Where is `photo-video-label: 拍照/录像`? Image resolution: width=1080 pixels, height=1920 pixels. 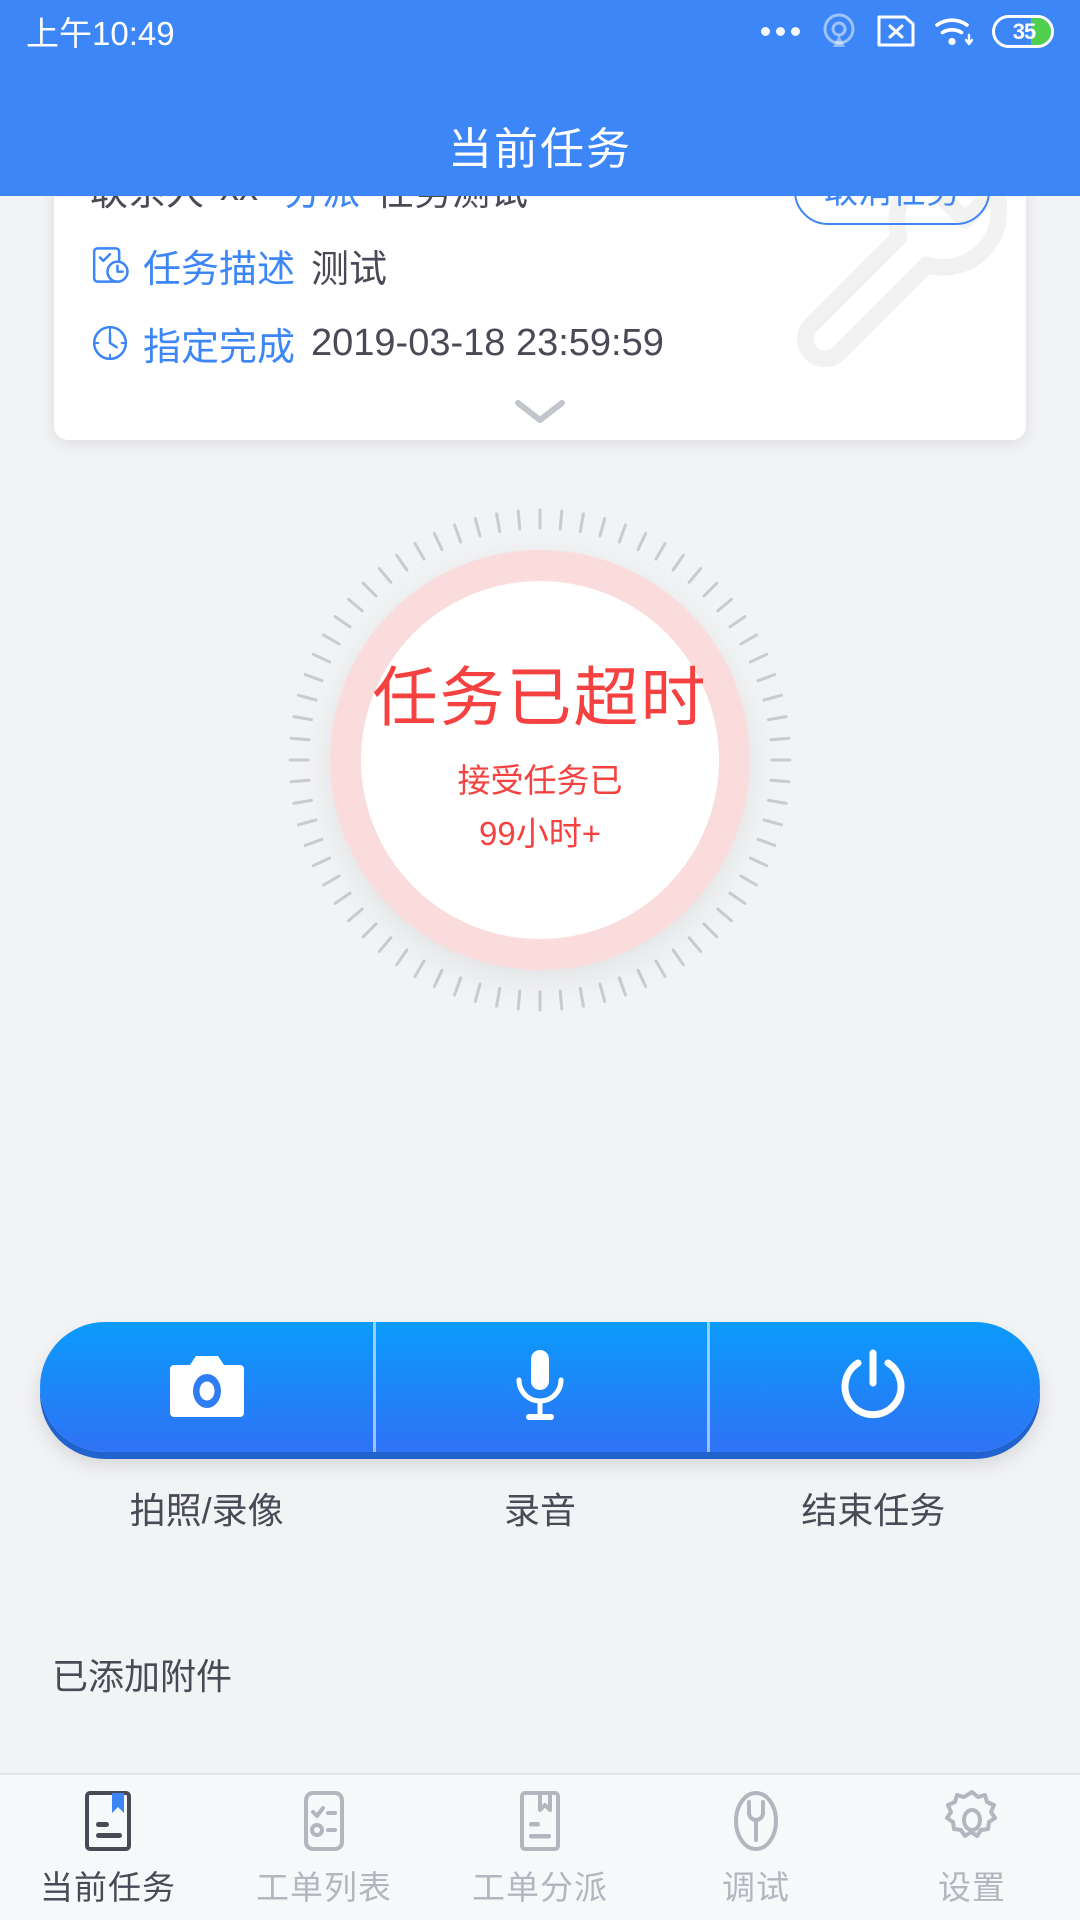 photo-video-label: 拍照/录像 is located at coordinates (206, 1510).